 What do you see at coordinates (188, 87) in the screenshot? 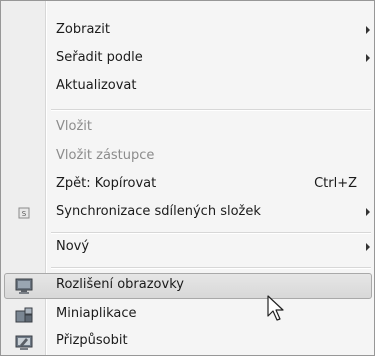
I see `menu-item-refresh: Aktualizovat` at bounding box center [188, 87].